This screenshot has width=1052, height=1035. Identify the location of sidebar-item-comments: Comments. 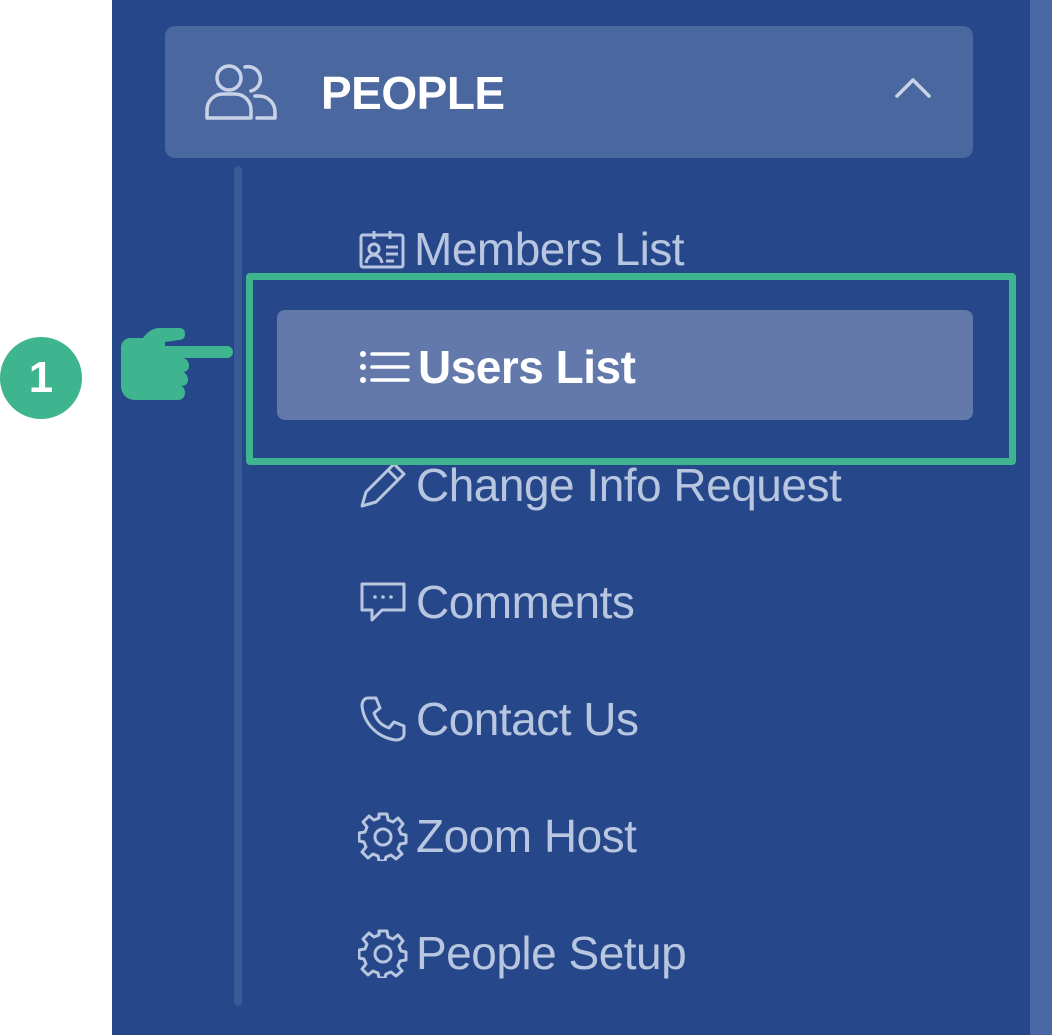
(496, 602).